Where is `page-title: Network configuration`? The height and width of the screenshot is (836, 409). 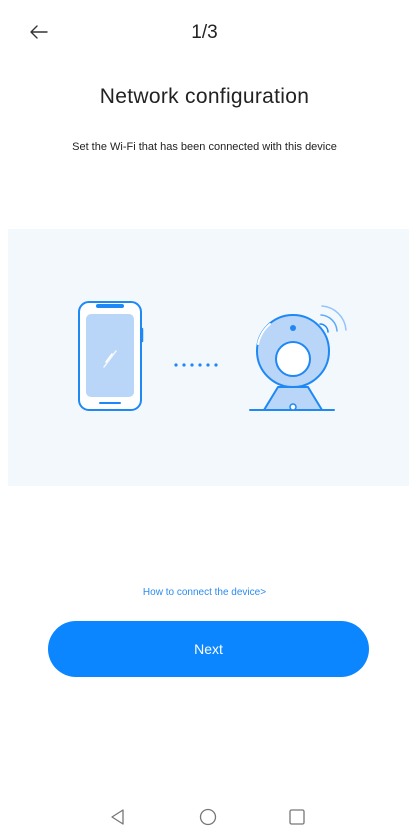
page-title: Network configuration is located at coordinates (204, 96).